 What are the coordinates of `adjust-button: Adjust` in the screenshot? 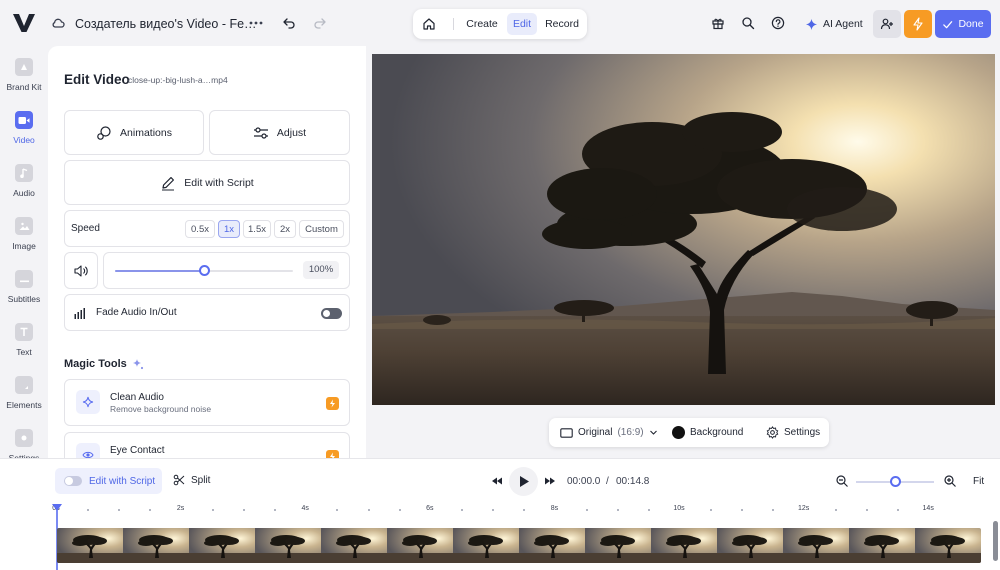 It's located at (279, 132).